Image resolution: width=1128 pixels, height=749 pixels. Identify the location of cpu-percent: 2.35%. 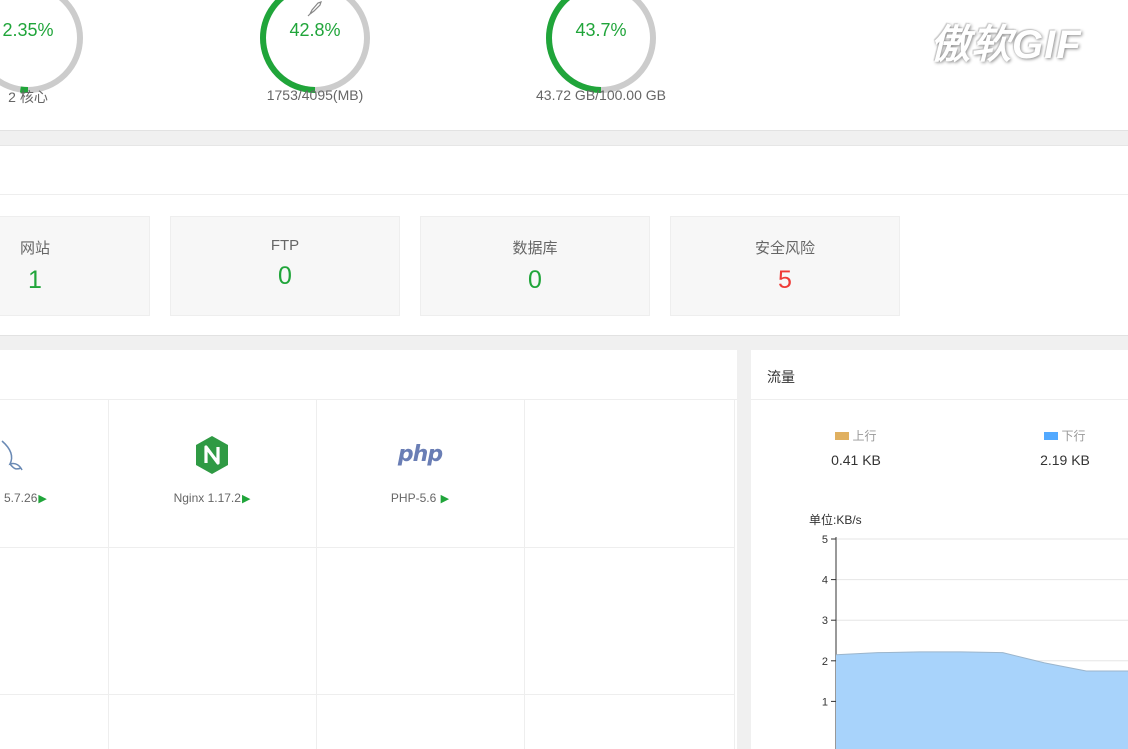
(28, 30).